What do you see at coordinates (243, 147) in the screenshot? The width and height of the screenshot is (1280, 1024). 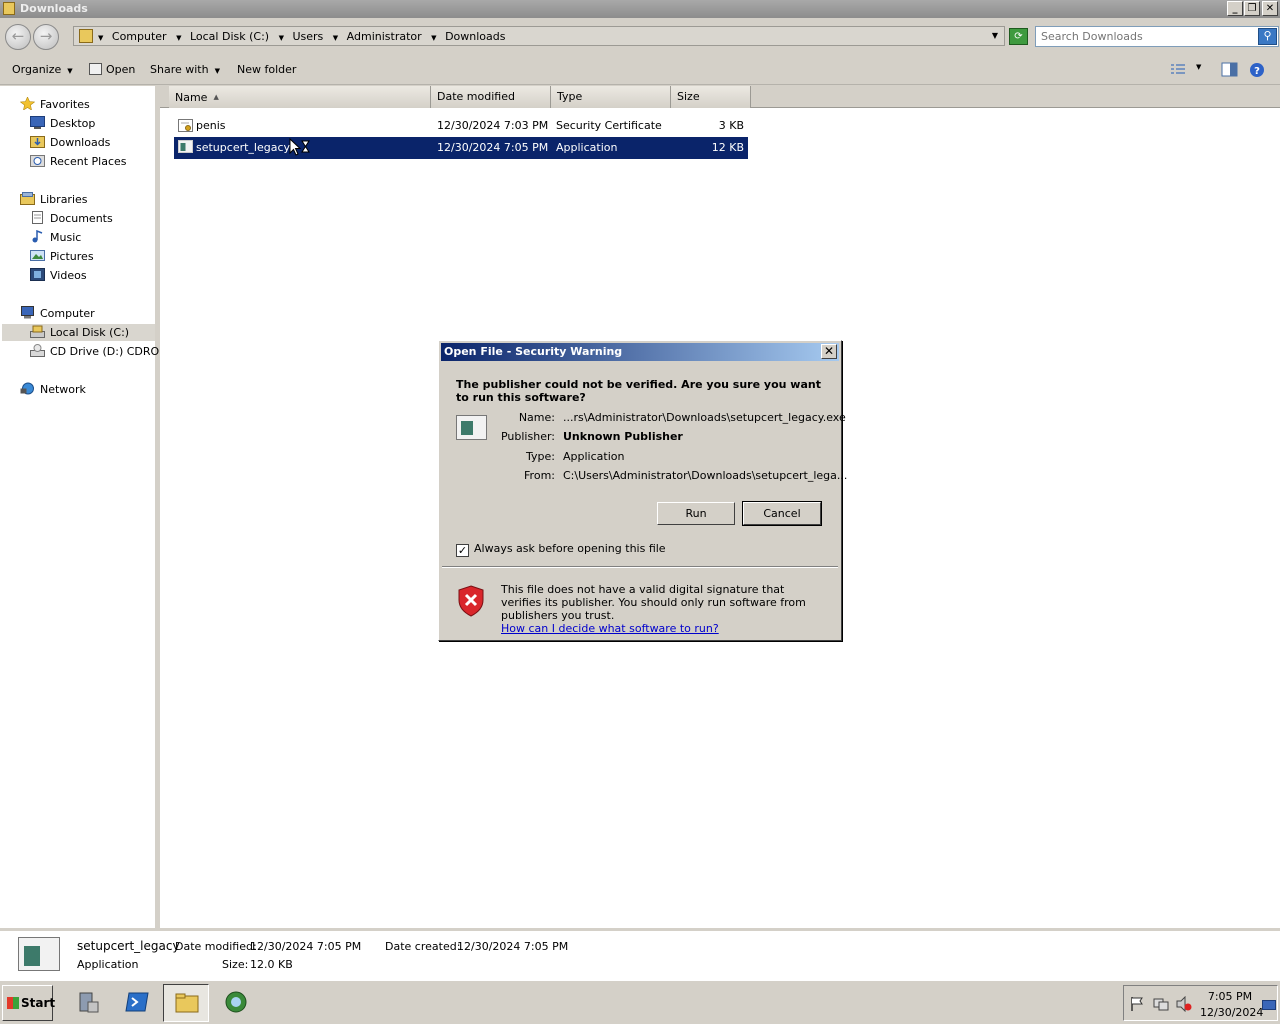 I see `file-name: setupcert_legacy` at bounding box center [243, 147].